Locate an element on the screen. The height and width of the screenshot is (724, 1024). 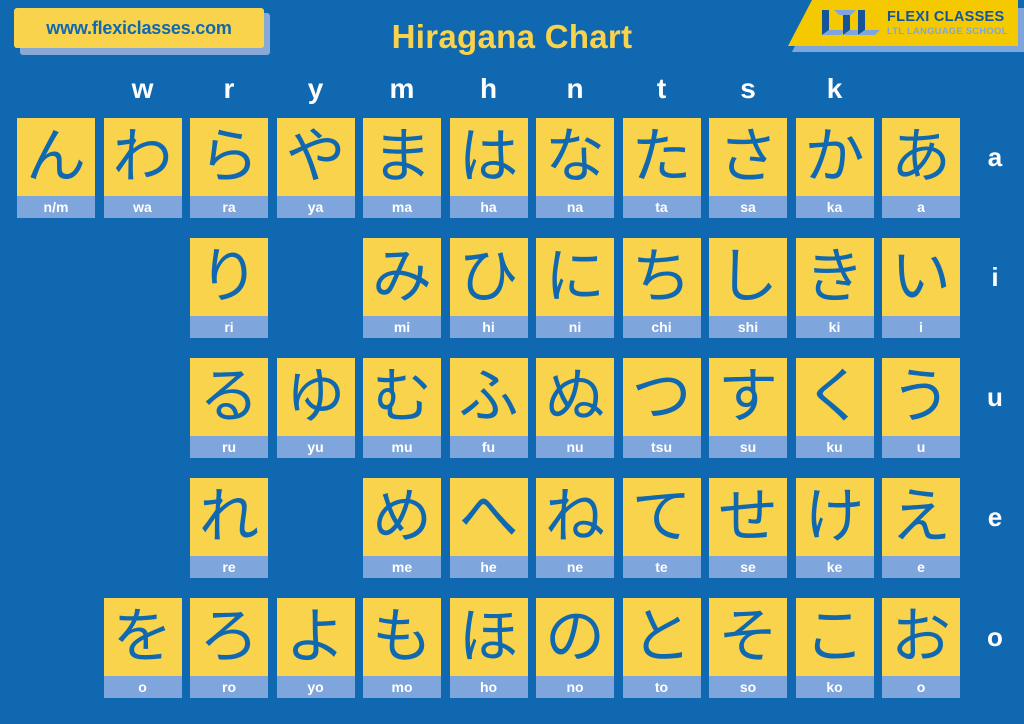
kana-cell-he: へ he is located at coordinates (488, 528).